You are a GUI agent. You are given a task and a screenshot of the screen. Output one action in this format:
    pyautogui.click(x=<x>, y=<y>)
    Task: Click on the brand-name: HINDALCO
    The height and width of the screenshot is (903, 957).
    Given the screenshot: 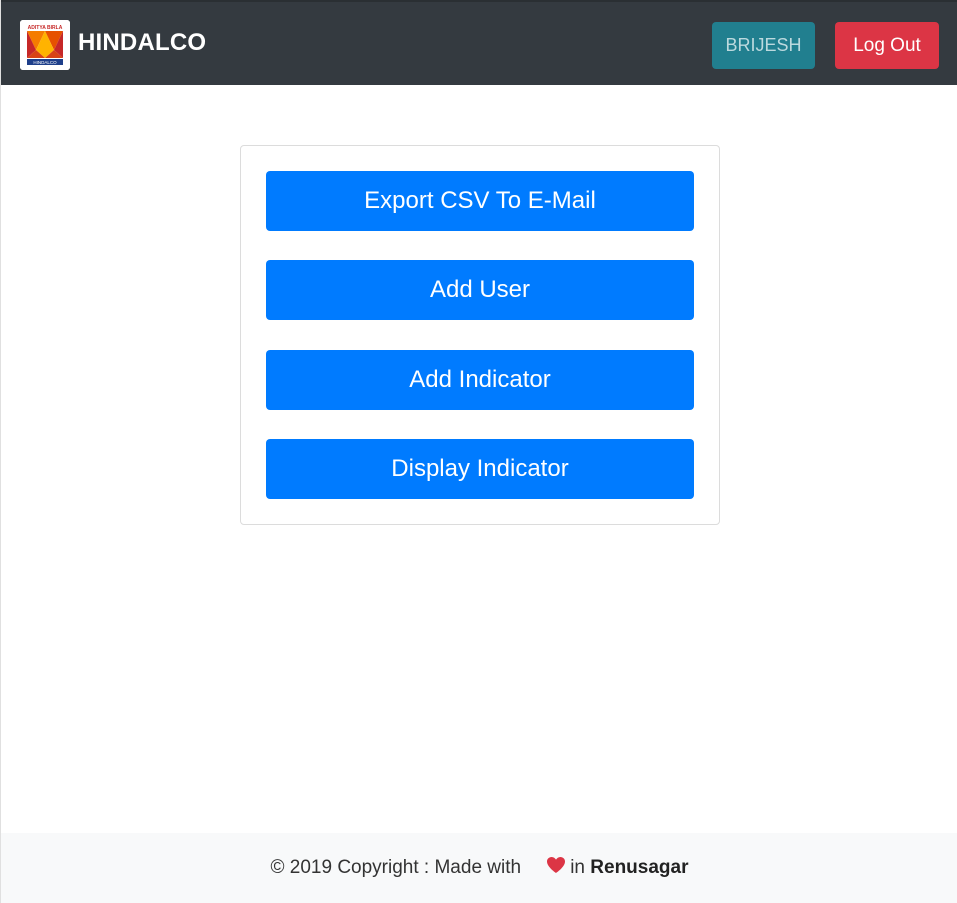 What is the action you would take?
    pyautogui.click(x=142, y=43)
    